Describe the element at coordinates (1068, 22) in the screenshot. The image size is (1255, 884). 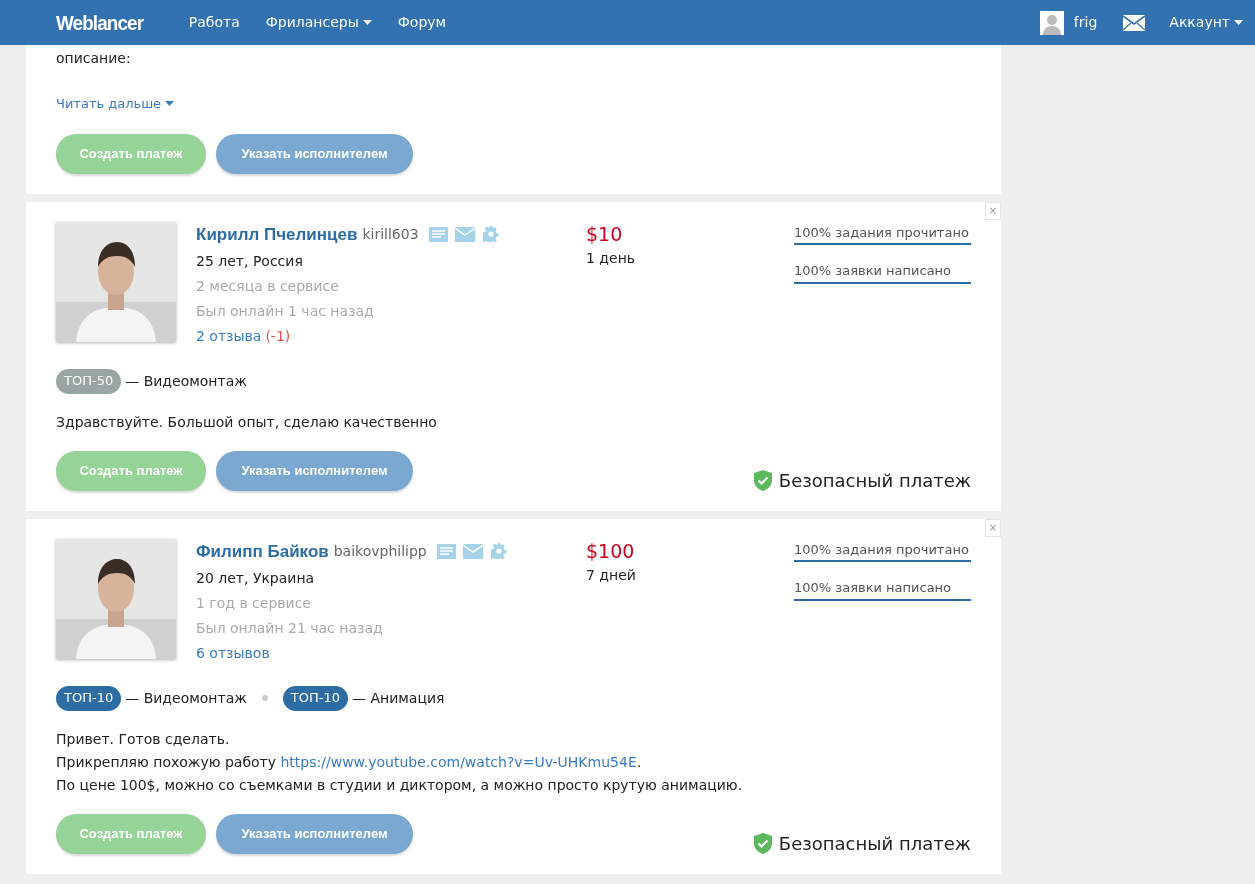
I see `user-link: frig` at that location.